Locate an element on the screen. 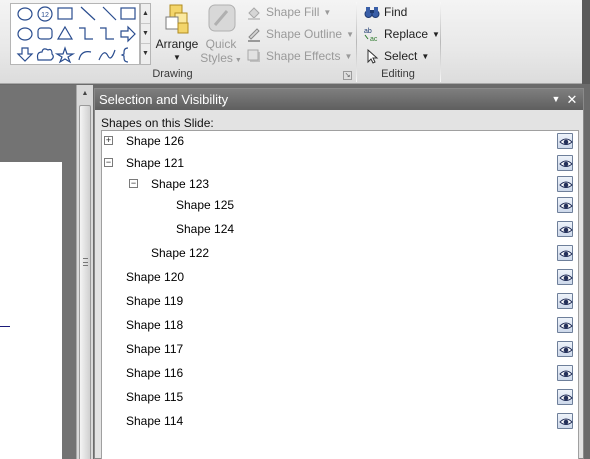 The width and height of the screenshot is (590, 459). quick-styles-icon is located at coordinates (222, 18).